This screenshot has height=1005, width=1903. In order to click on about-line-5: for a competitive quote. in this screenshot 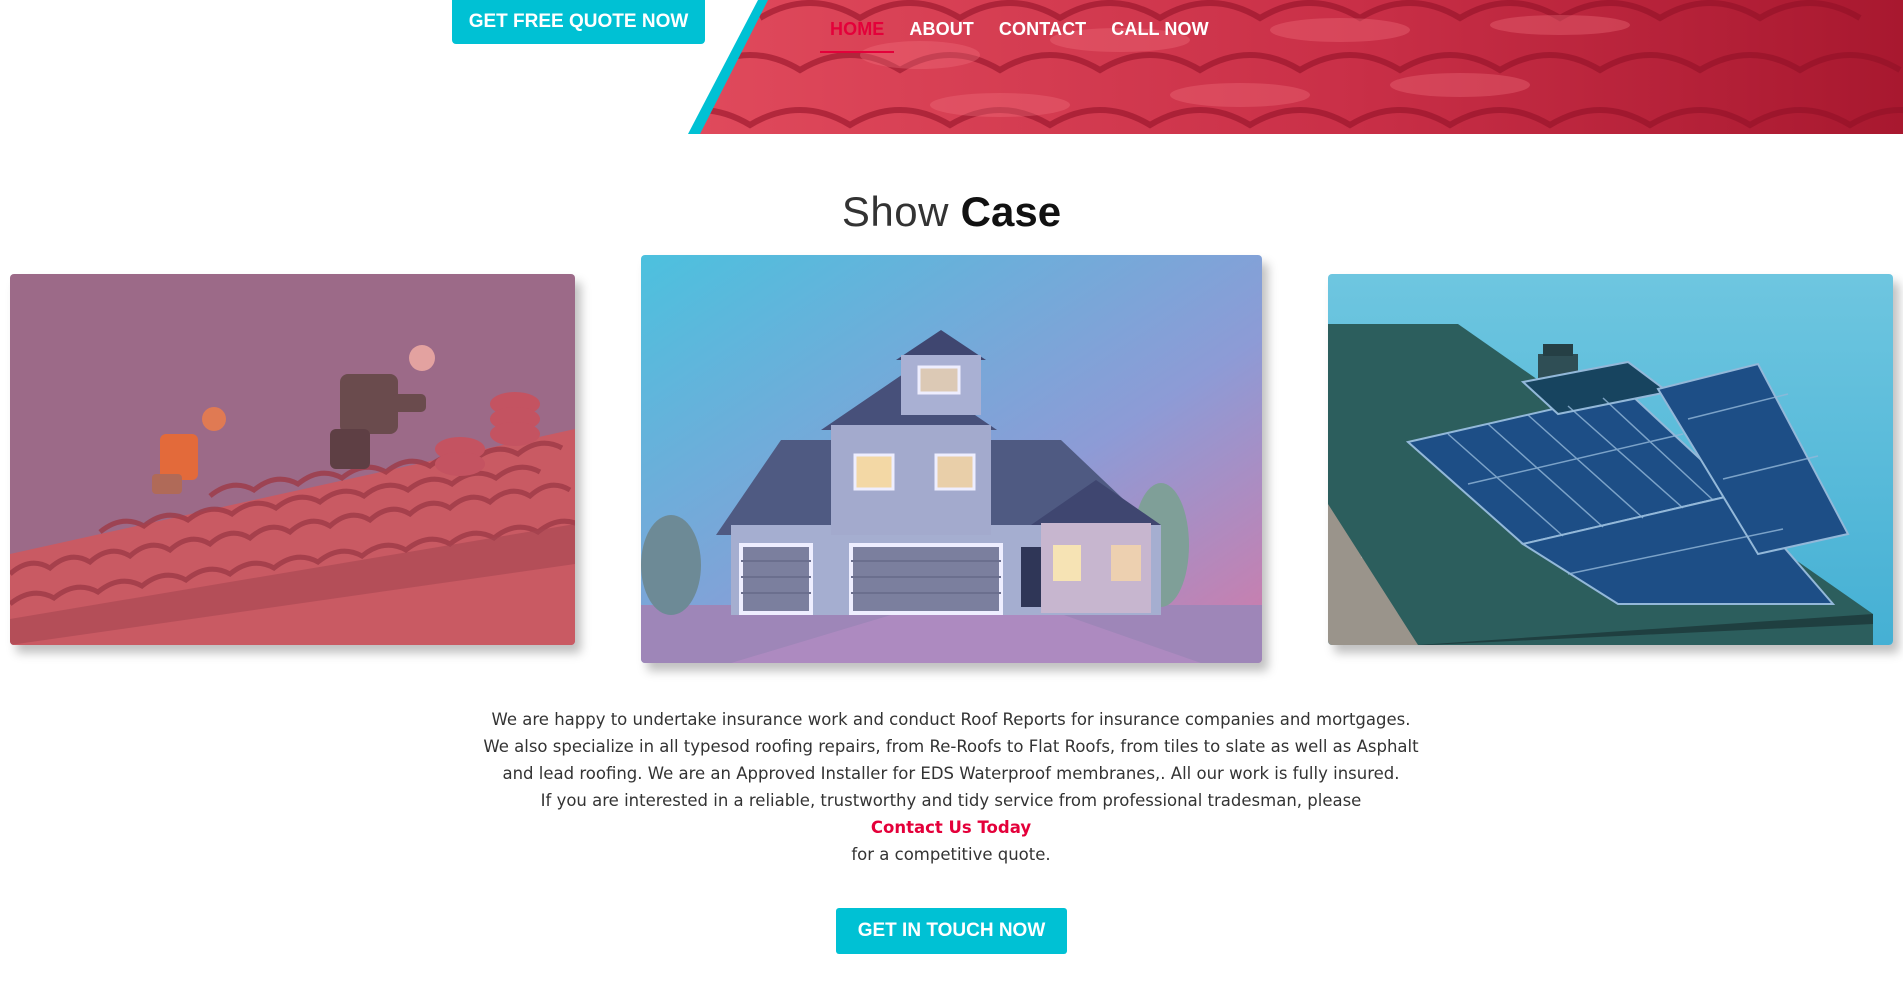, I will do `click(951, 854)`.